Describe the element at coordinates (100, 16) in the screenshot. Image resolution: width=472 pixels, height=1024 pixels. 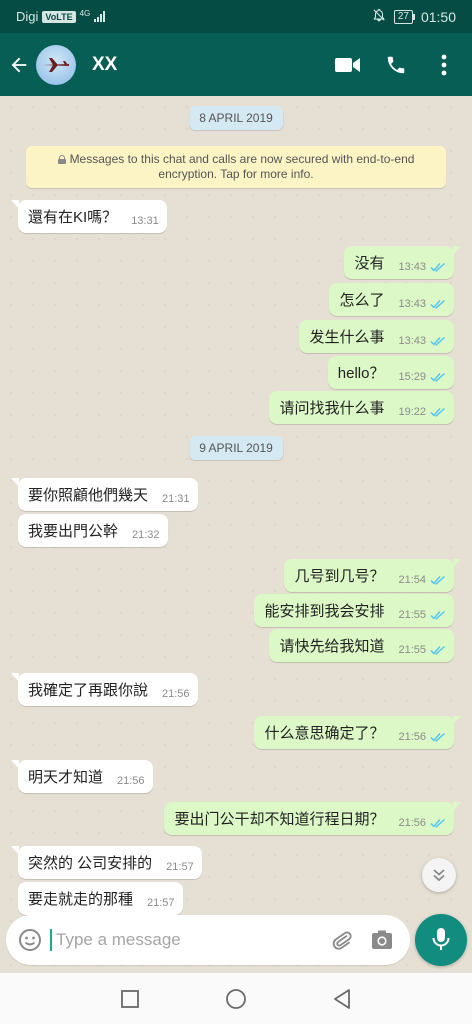
I see `signal-icon` at that location.